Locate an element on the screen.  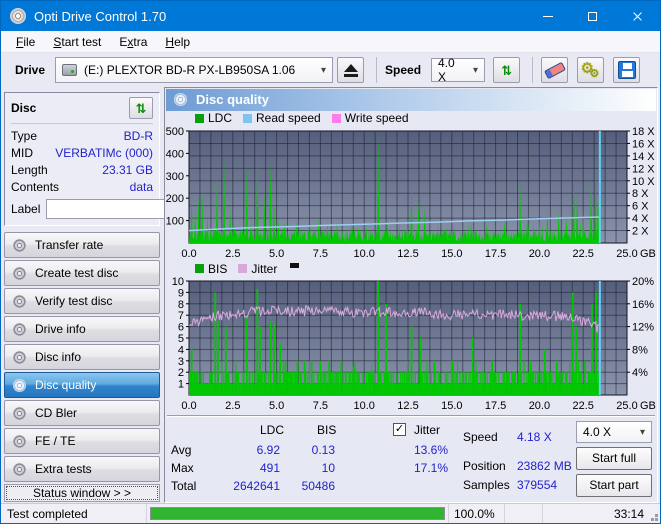
position-stat-label: Position is located at coordinates (484, 466).